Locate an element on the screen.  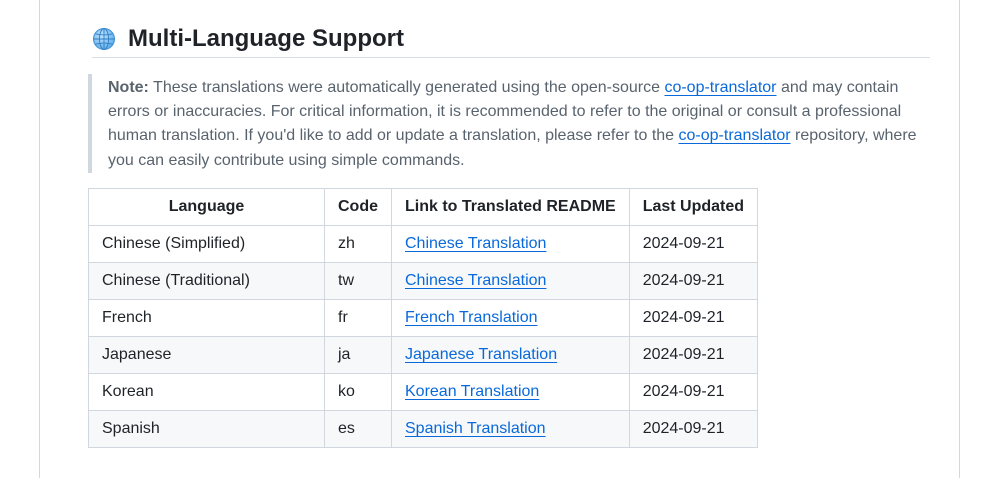
co-op-translator-link-2: co-op-translator is located at coordinates (735, 135).